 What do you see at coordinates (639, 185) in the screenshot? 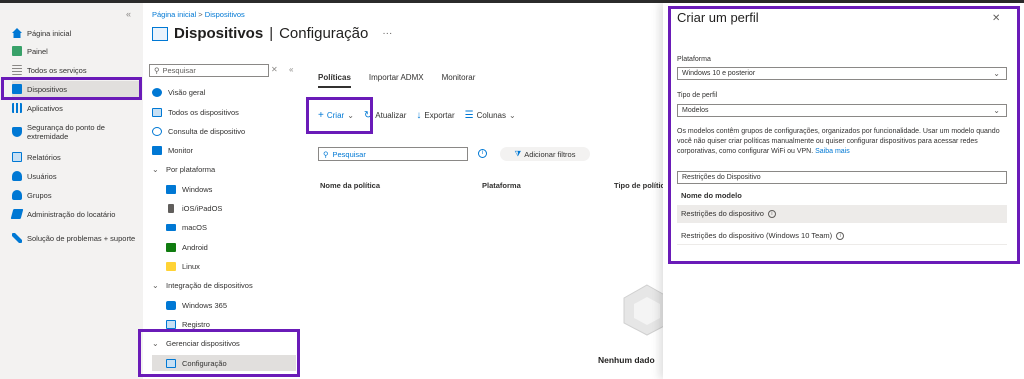
I see `column-header-policy-type: Tipo de polític` at bounding box center [639, 185].